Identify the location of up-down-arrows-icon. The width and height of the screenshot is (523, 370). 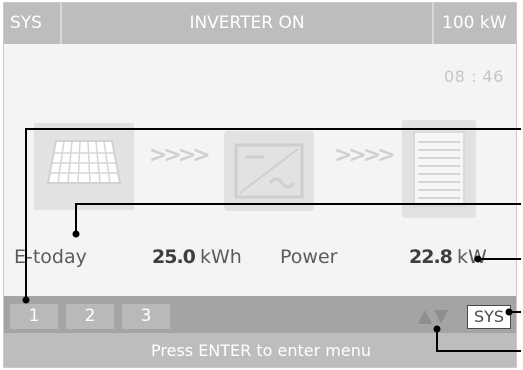
(433, 317).